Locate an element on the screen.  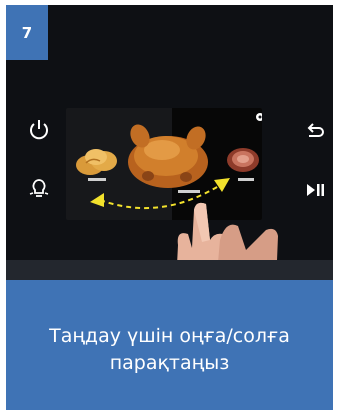
oven-light-icon is located at coordinates (39, 189).